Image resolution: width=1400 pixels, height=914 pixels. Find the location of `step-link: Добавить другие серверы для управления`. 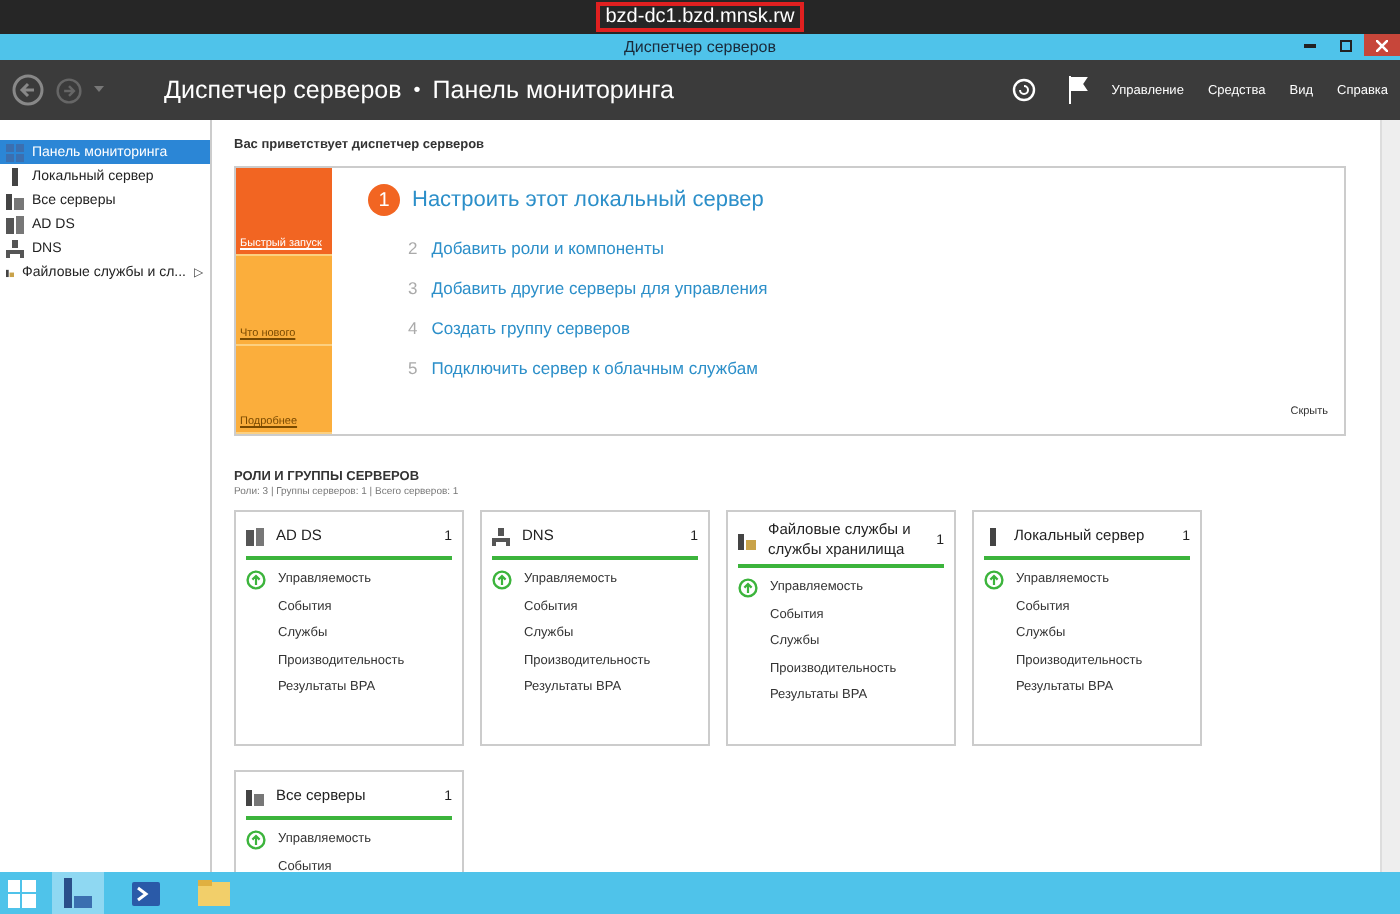

step-link: Добавить другие серверы для управления is located at coordinates (599, 288).